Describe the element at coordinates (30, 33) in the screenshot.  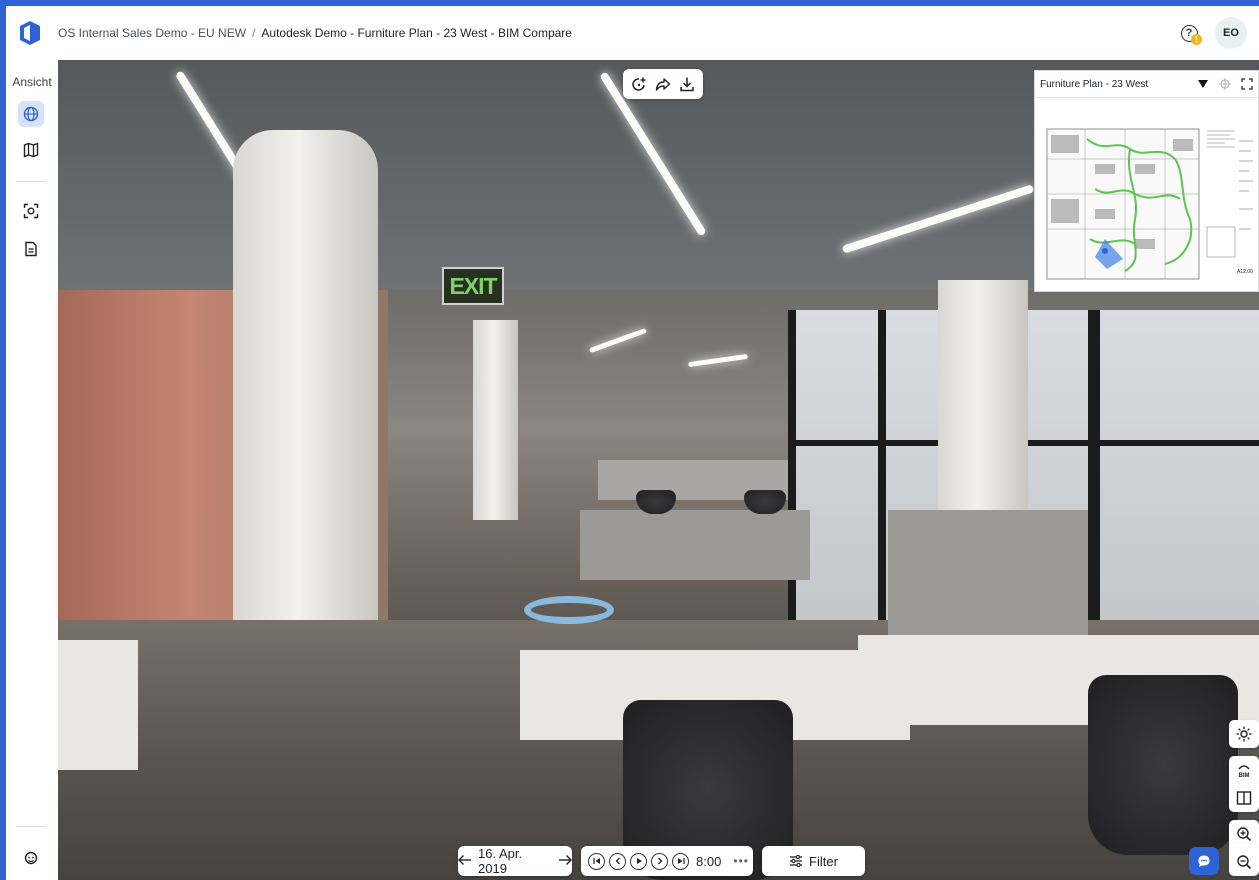
I see `app-logo` at that location.